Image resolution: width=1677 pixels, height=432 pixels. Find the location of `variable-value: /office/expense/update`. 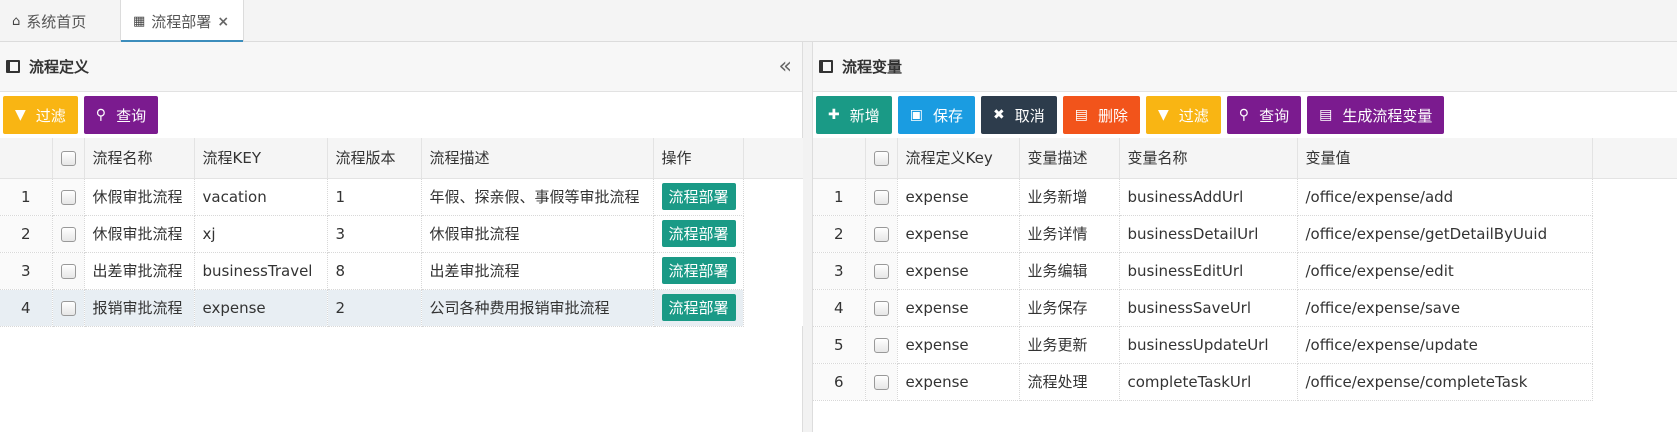

variable-value: /office/expense/update is located at coordinates (1445, 345).